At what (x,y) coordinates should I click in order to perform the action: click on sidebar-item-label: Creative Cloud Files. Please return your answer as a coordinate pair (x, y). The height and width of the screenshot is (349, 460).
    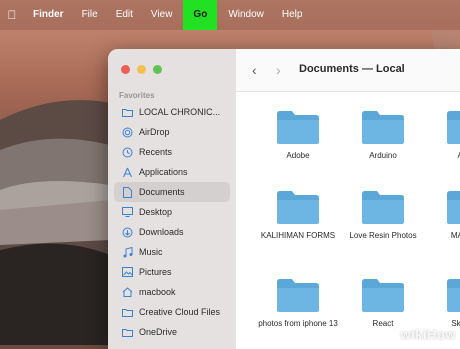
    Looking at the image, I should click on (180, 312).